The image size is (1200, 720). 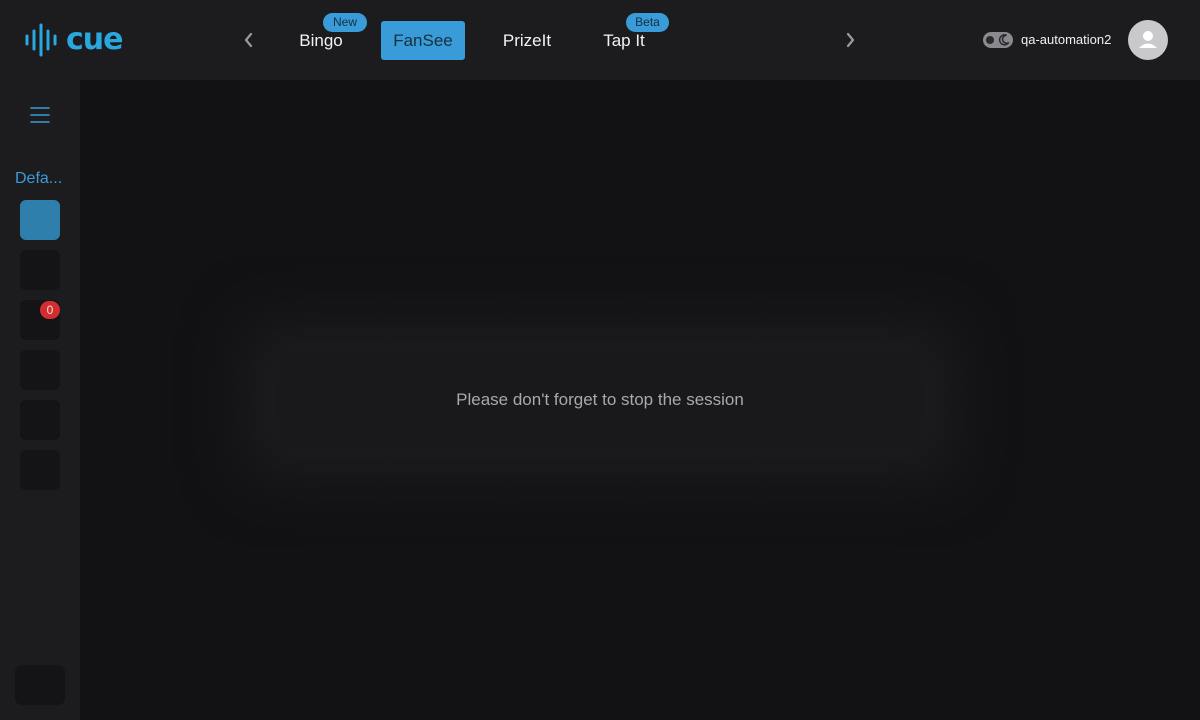 I want to click on chevron-right-icon, so click(x=850, y=40).